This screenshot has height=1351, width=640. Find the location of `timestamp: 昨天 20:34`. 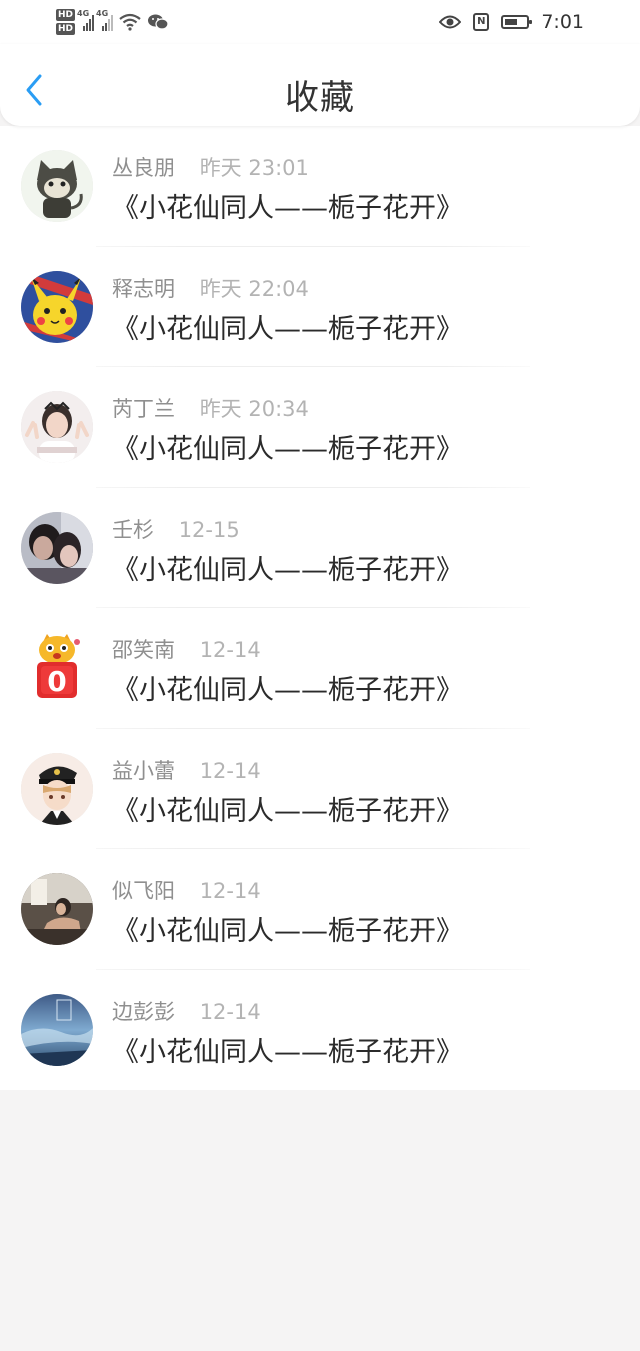

timestamp: 昨天 20:34 is located at coordinates (254, 409).